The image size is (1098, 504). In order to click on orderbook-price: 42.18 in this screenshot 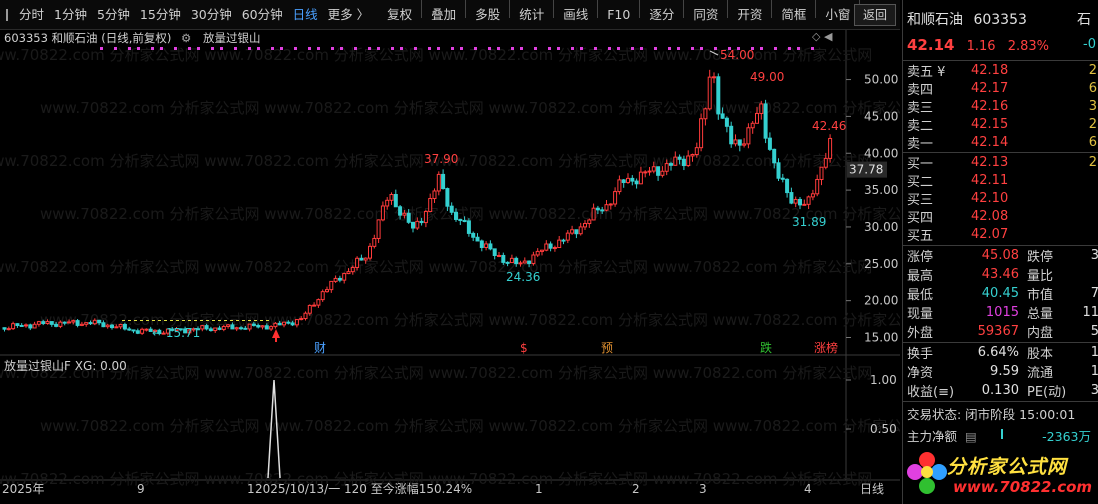, I will do `click(990, 71)`.